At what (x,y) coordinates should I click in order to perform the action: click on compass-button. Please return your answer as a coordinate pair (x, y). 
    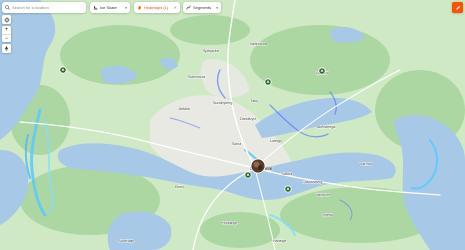
    Looking at the image, I should click on (6, 48).